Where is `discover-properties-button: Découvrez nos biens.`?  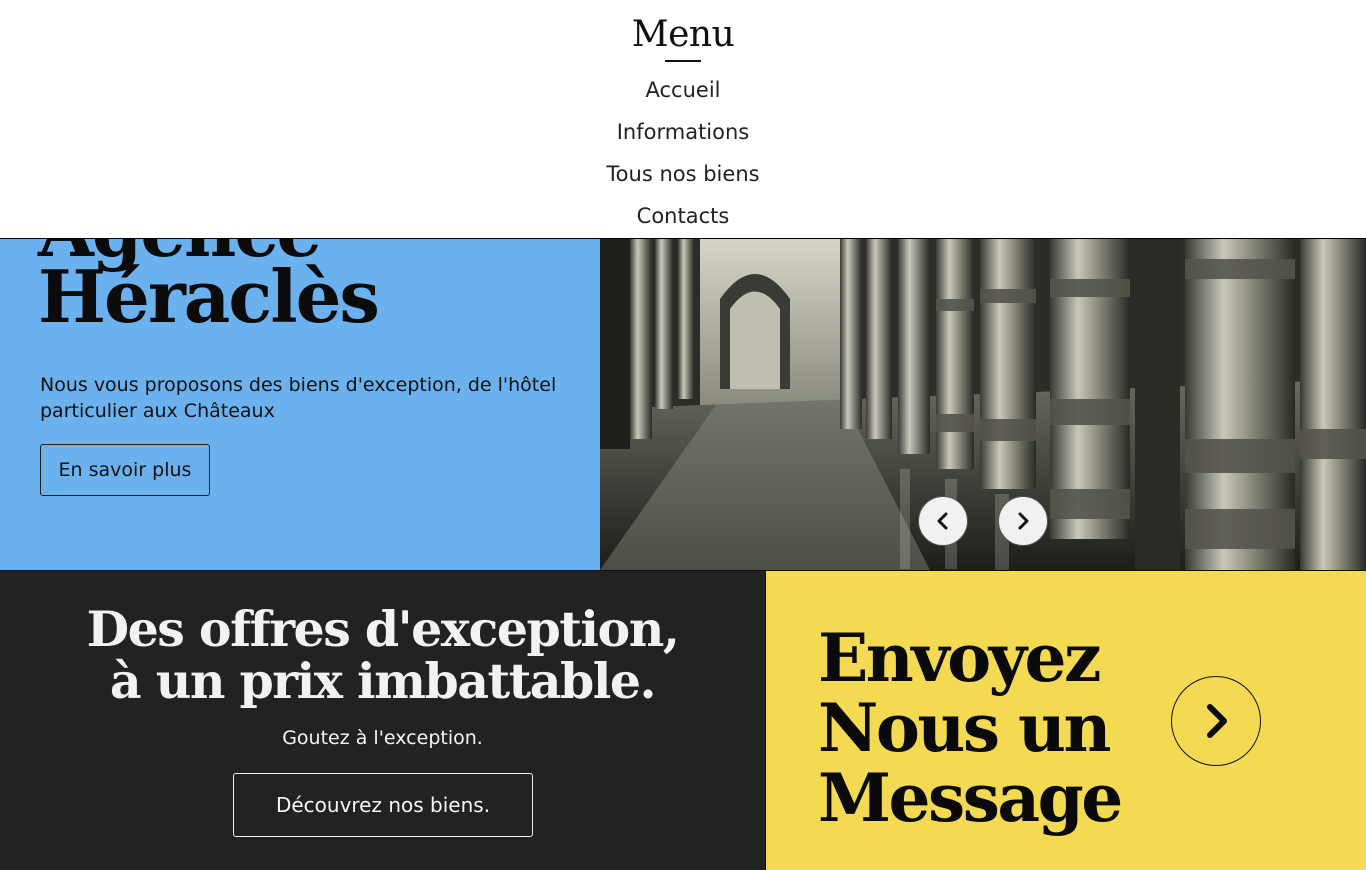 discover-properties-button: Découvrez nos biens. is located at coordinates (383, 805).